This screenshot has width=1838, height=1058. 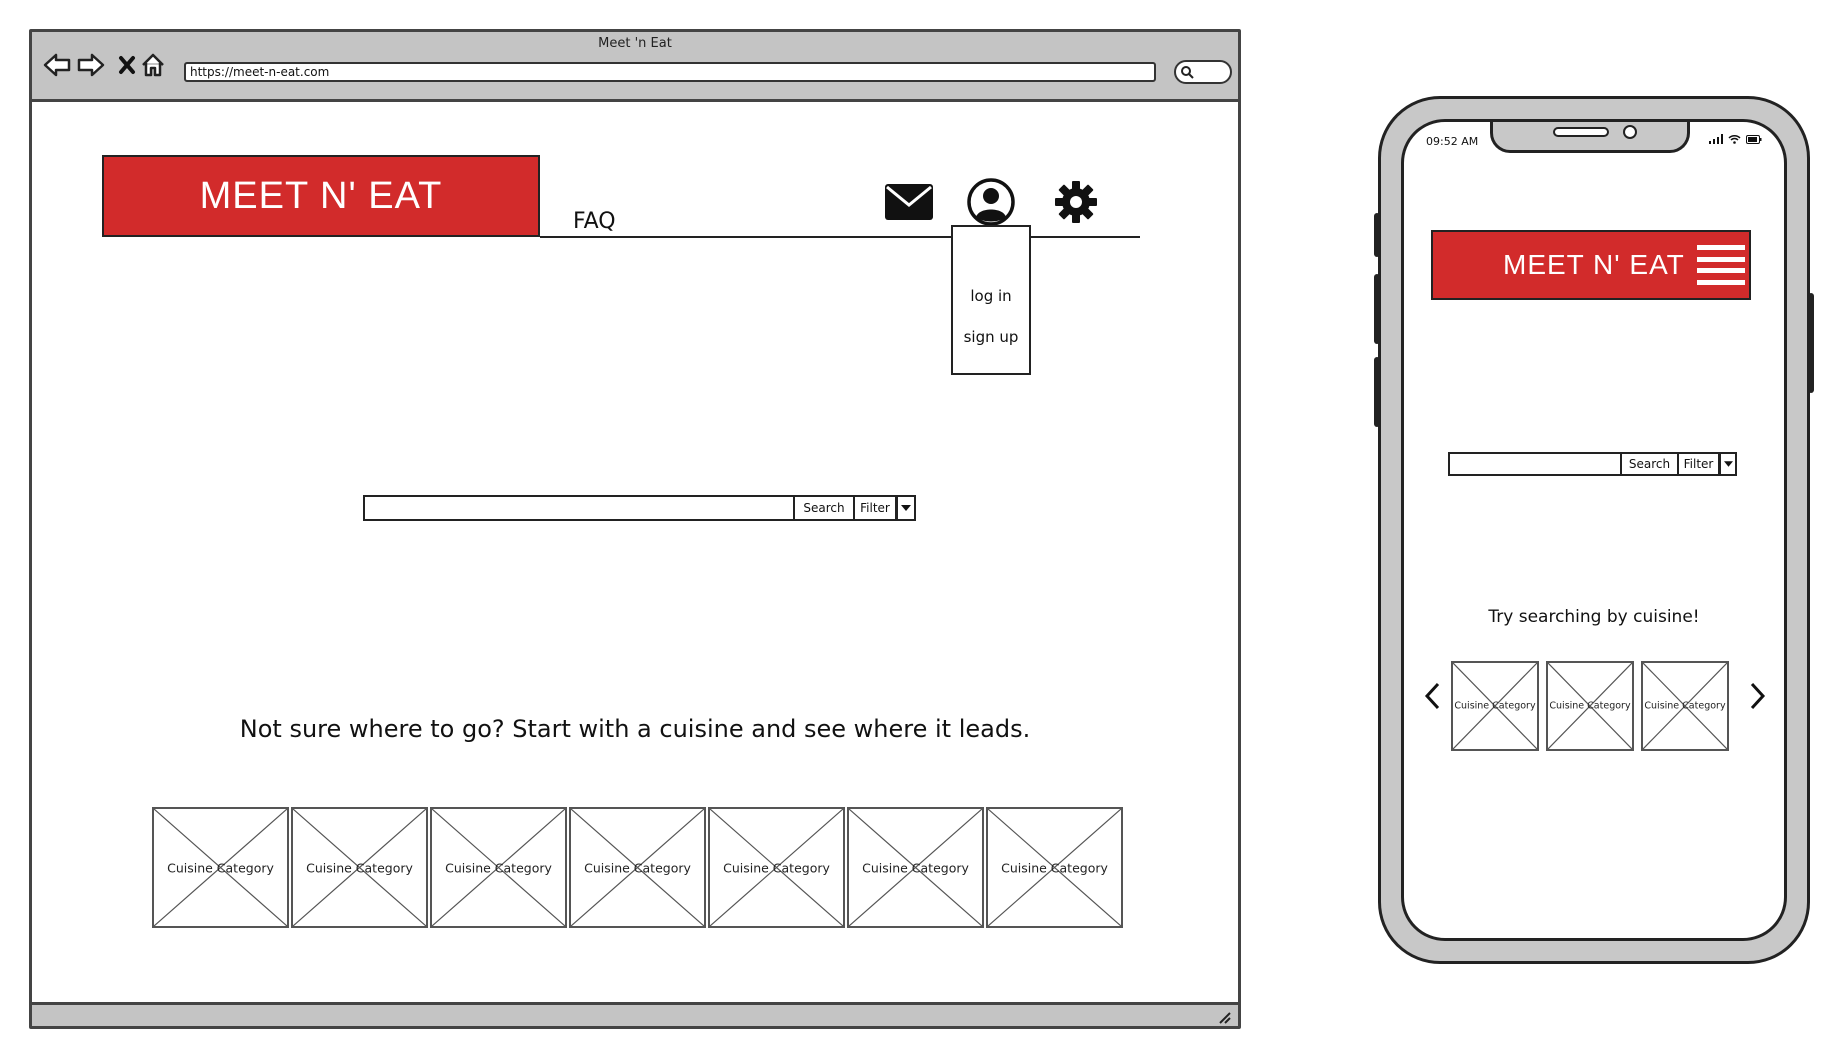 What do you see at coordinates (1630, 132) in the screenshot?
I see `camera-icon` at bounding box center [1630, 132].